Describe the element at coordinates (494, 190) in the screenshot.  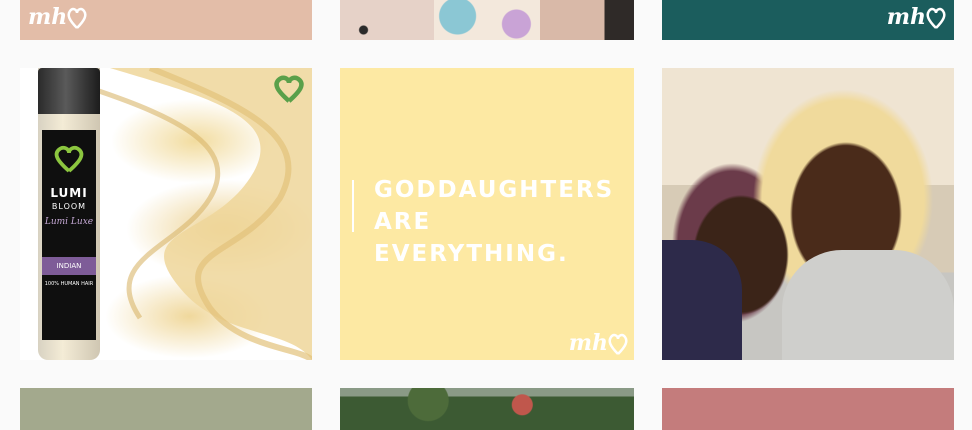
I see `quote-line-1: GODDAUGHTERS` at that location.